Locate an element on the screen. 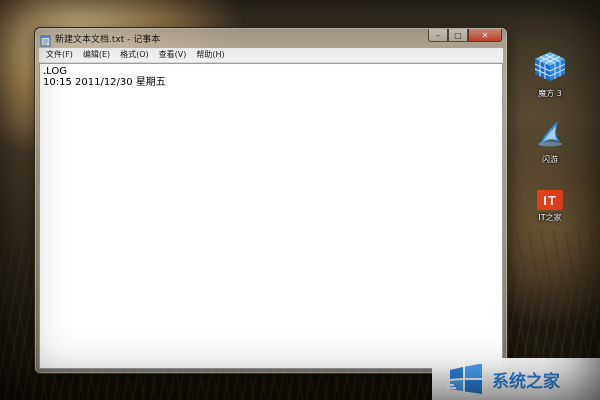 The width and height of the screenshot is (600, 400). maximize-button: □ is located at coordinates (458, 35).